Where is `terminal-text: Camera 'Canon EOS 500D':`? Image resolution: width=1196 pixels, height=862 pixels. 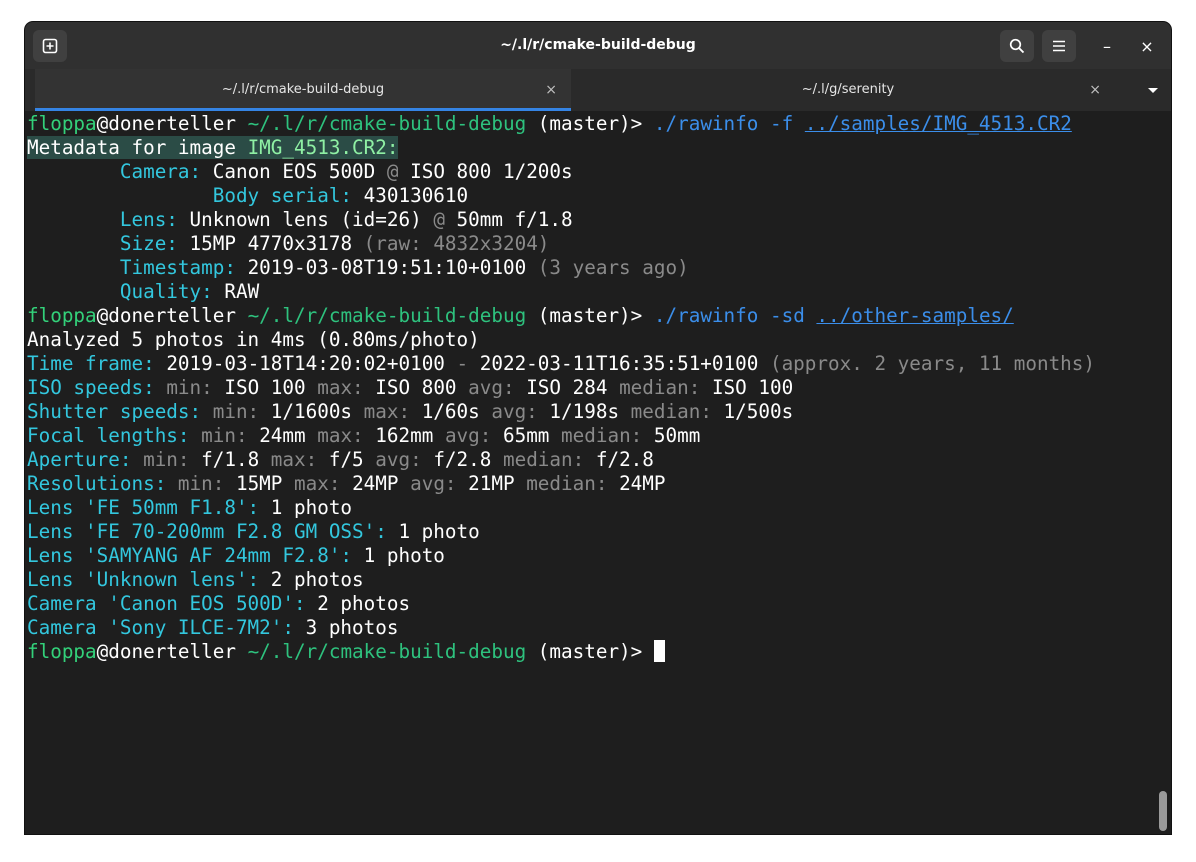 terminal-text: Camera 'Canon EOS 500D': is located at coordinates (166, 603).